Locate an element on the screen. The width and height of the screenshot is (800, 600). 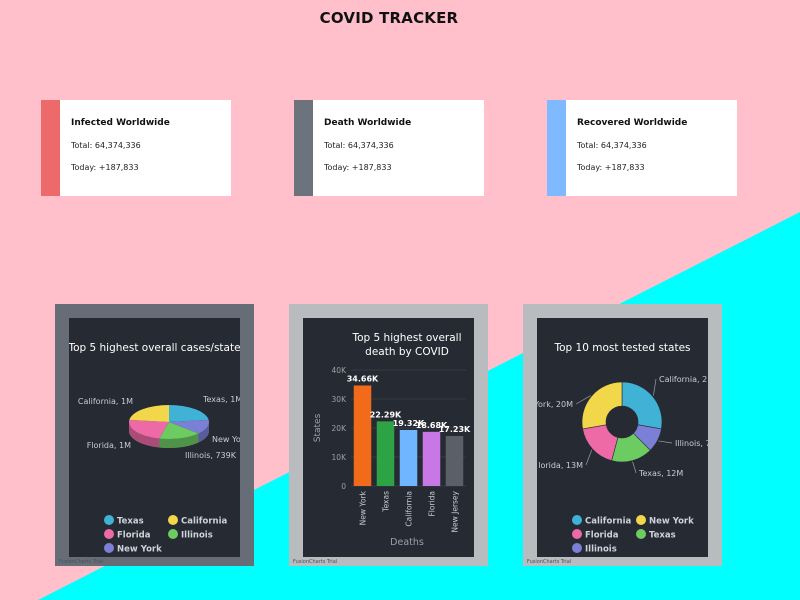
y-tick-label-0: 0 is located at coordinates (343, 486).